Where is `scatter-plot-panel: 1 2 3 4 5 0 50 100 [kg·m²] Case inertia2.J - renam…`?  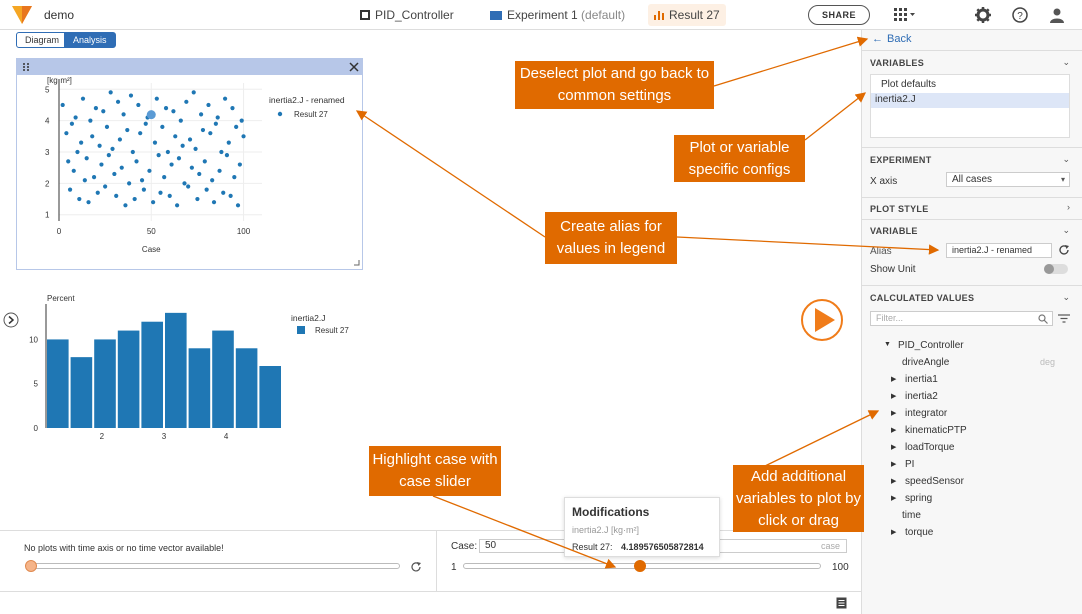
scatter-plot-panel: 1 2 3 4 5 0 50 100 [kg·m²] Case inertia2.J - renam… is located at coordinates (189, 164).